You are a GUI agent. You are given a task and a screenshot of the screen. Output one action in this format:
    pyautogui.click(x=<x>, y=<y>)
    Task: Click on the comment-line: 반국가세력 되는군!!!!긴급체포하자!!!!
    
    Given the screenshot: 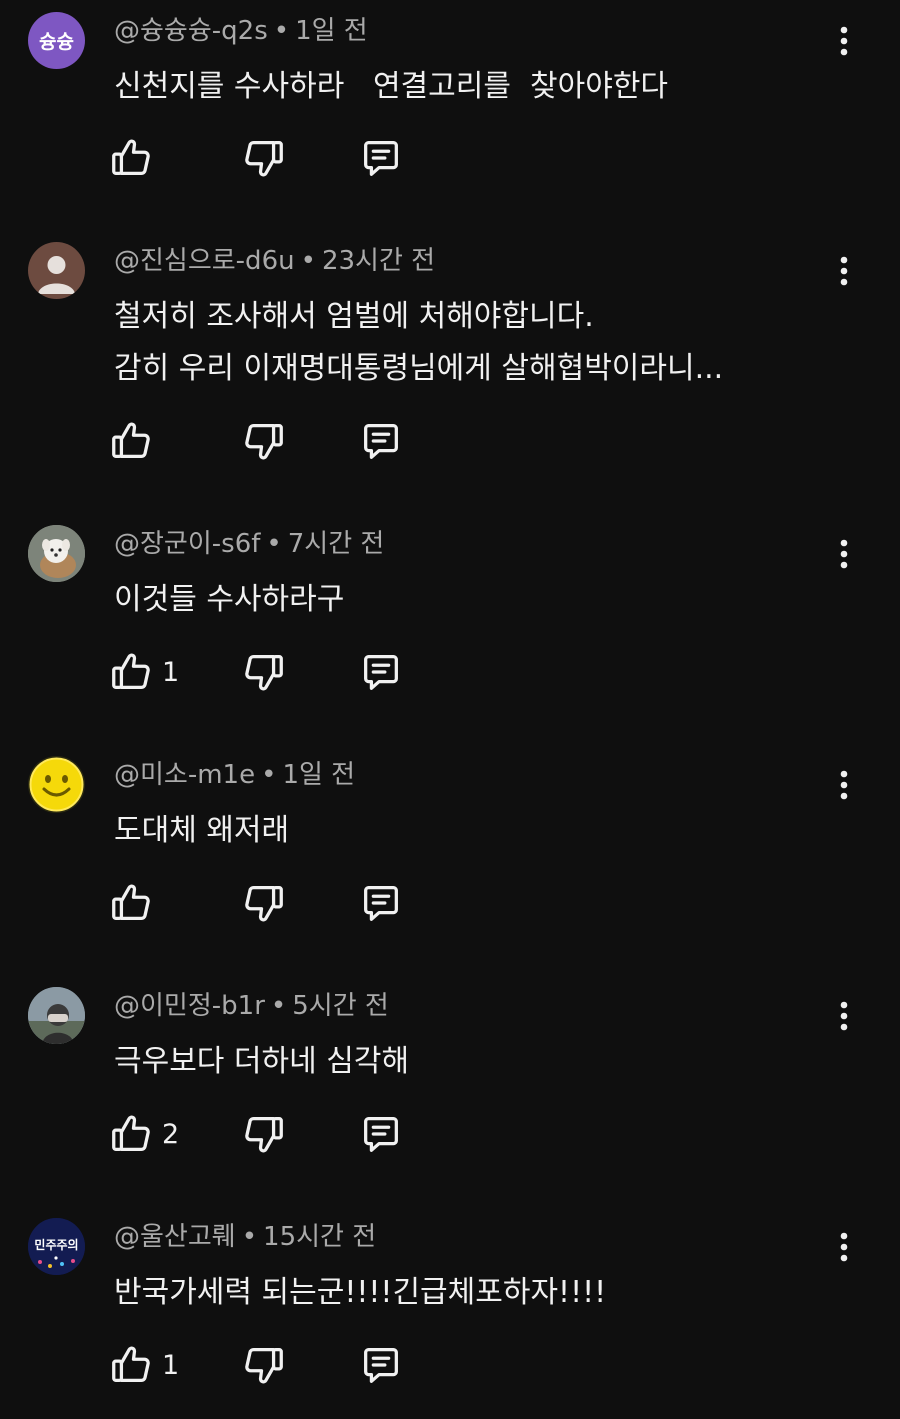 What is the action you would take?
    pyautogui.click(x=360, y=1292)
    